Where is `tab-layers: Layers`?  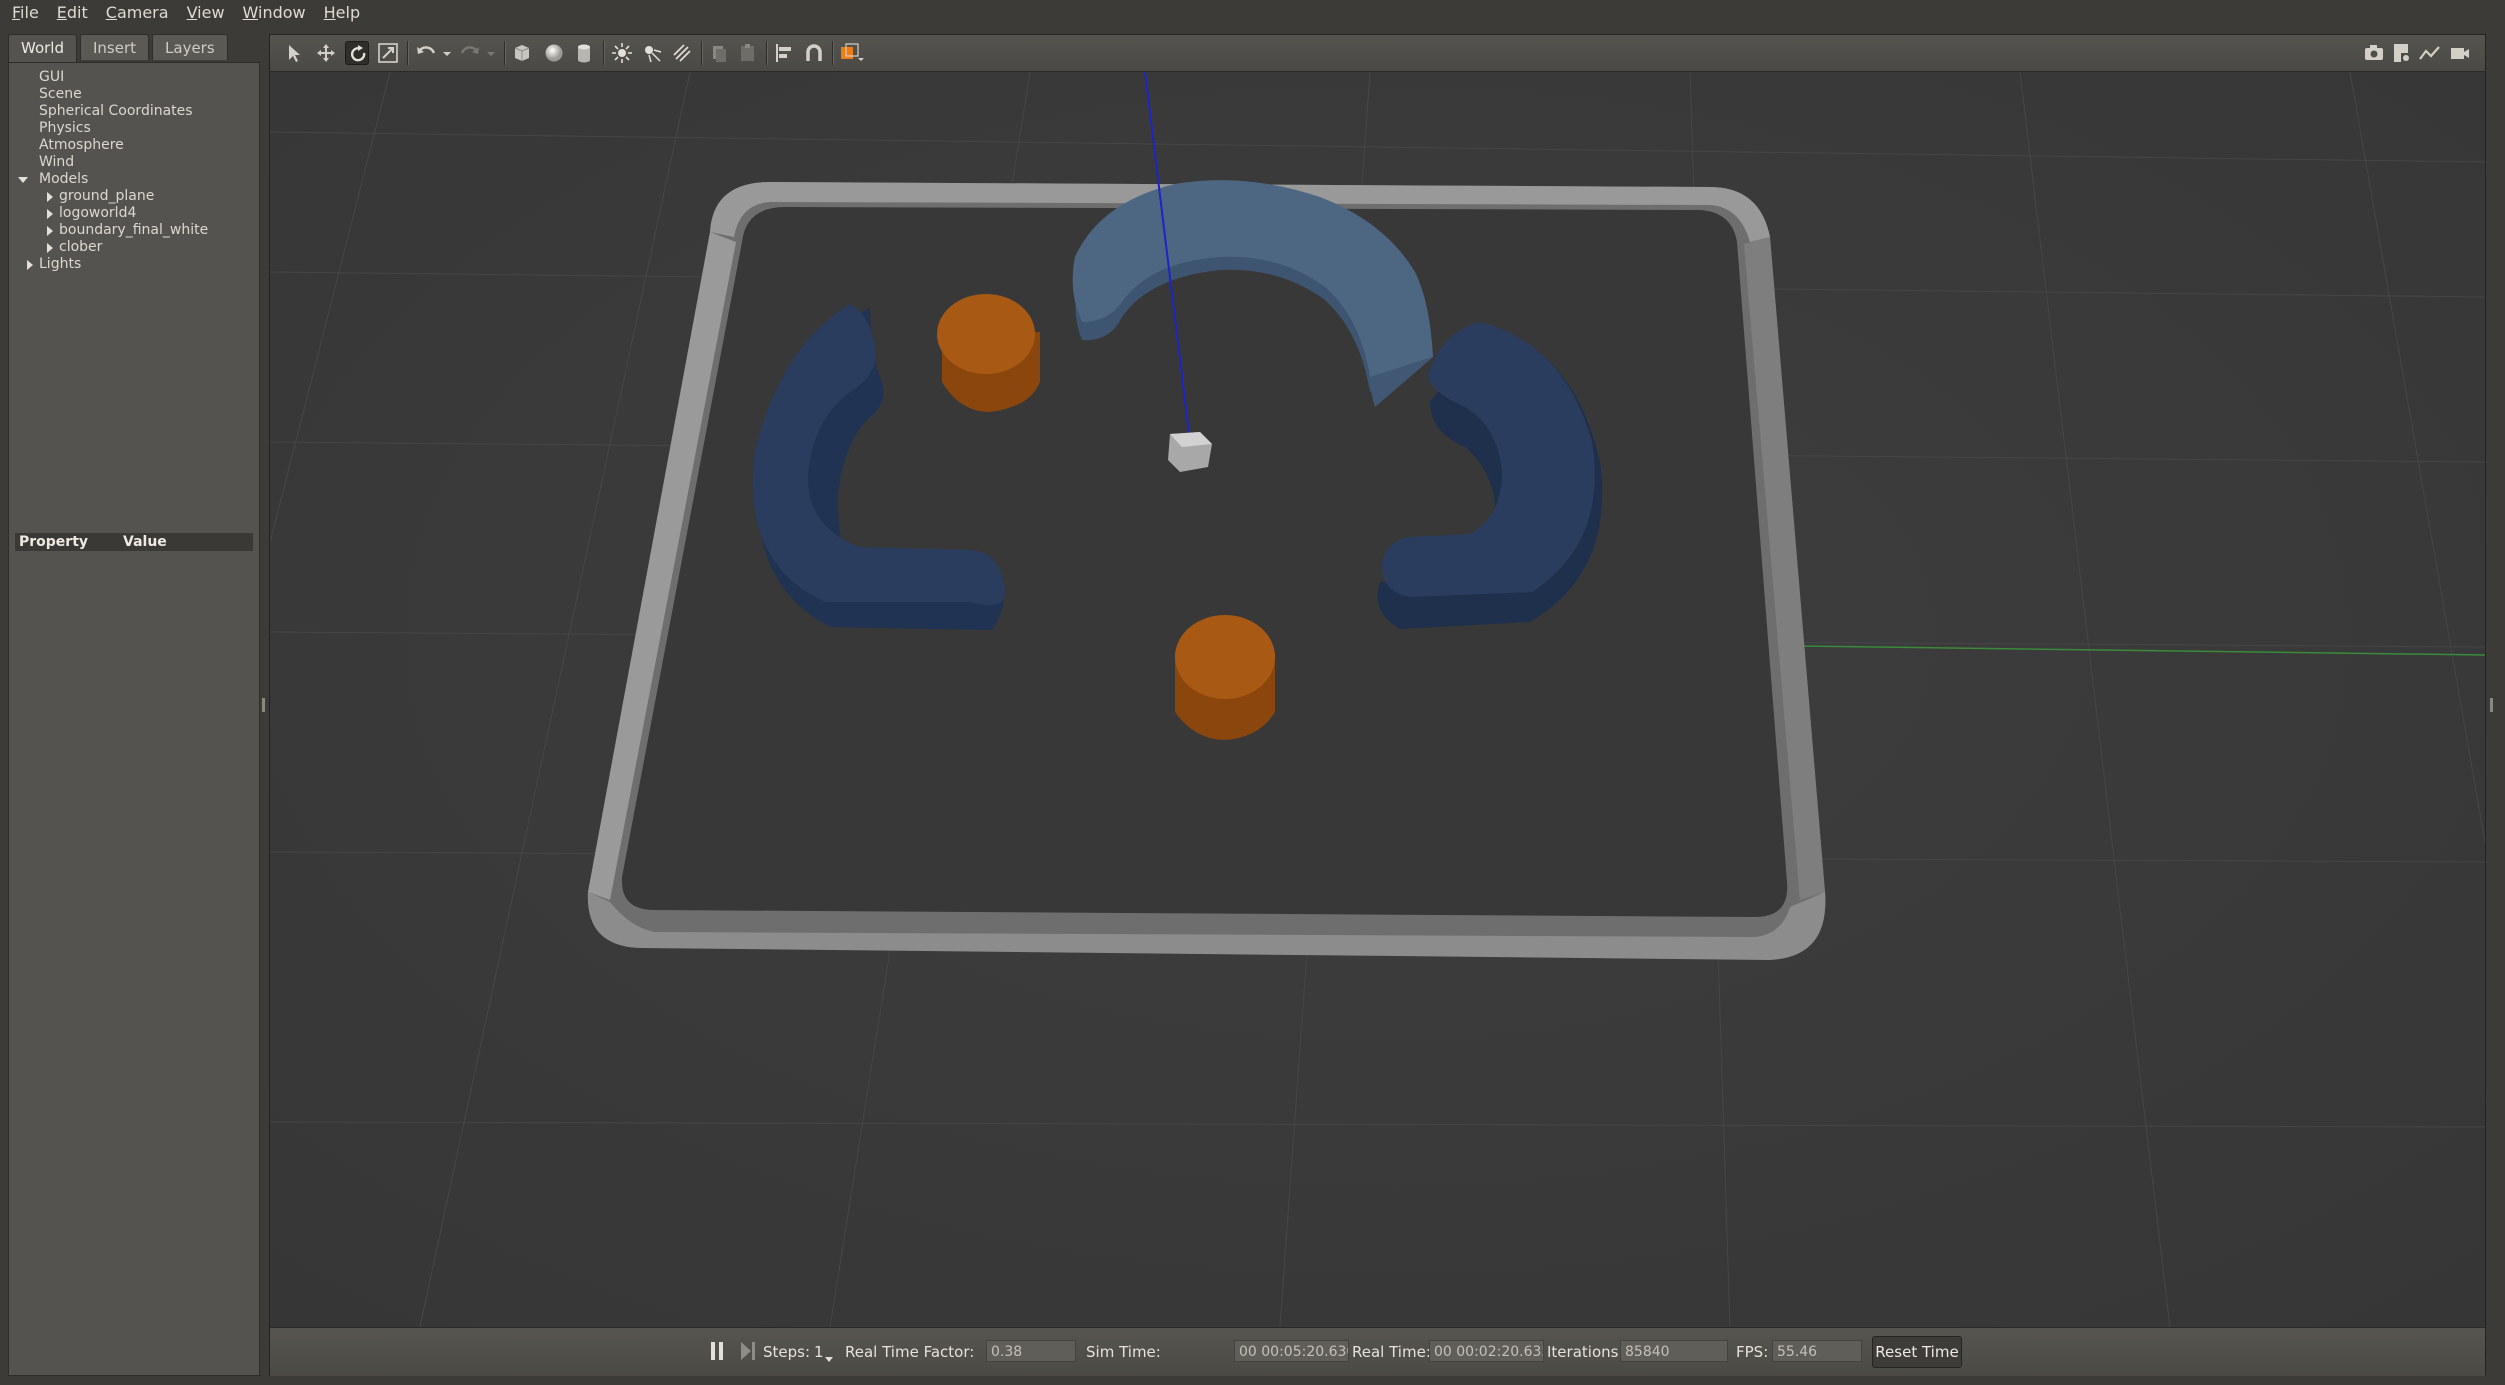
tab-layers: Layers is located at coordinates (190, 47).